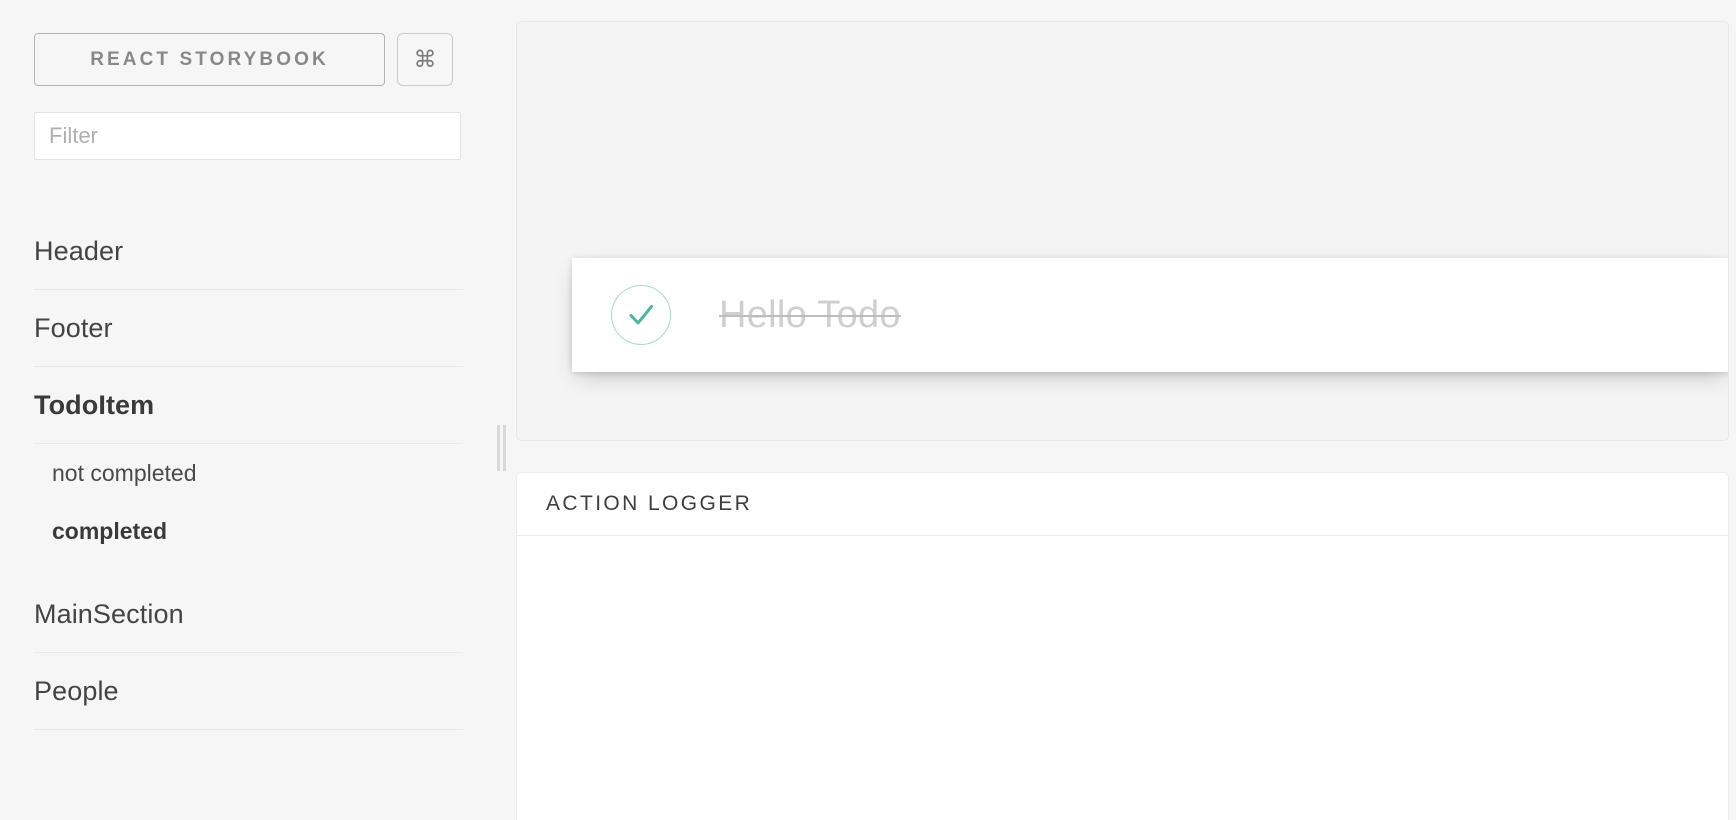 This screenshot has width=1736, height=820. I want to click on sidebar-kind-mainsection: MainSection, so click(248, 614).